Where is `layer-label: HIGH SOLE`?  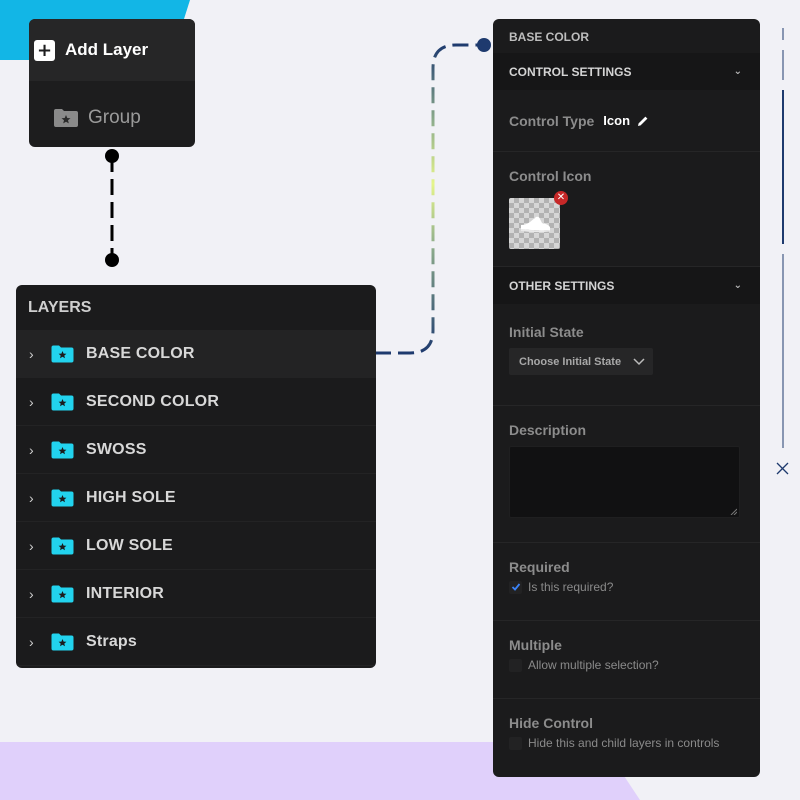
layer-label: HIGH SOLE is located at coordinates (131, 497).